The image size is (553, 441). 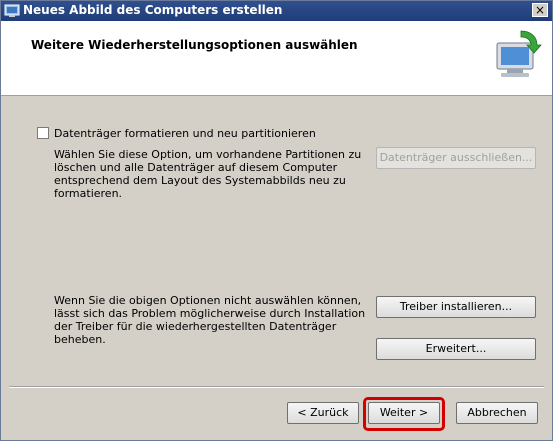 I want to click on title-bar: Neues Abbild des Computers erstellen ×, so click(x=276, y=11).